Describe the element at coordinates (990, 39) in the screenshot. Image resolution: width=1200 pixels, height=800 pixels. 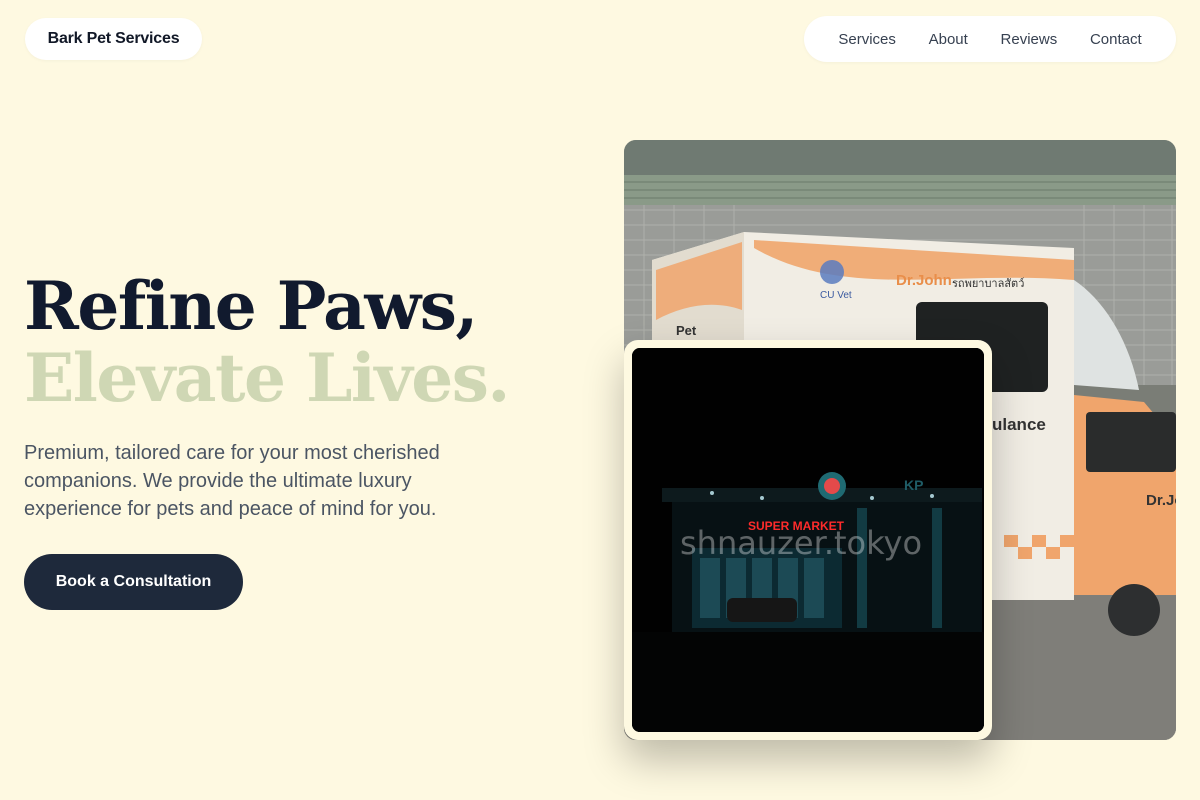
I see `main-nav: Services About Reviews Contact` at that location.